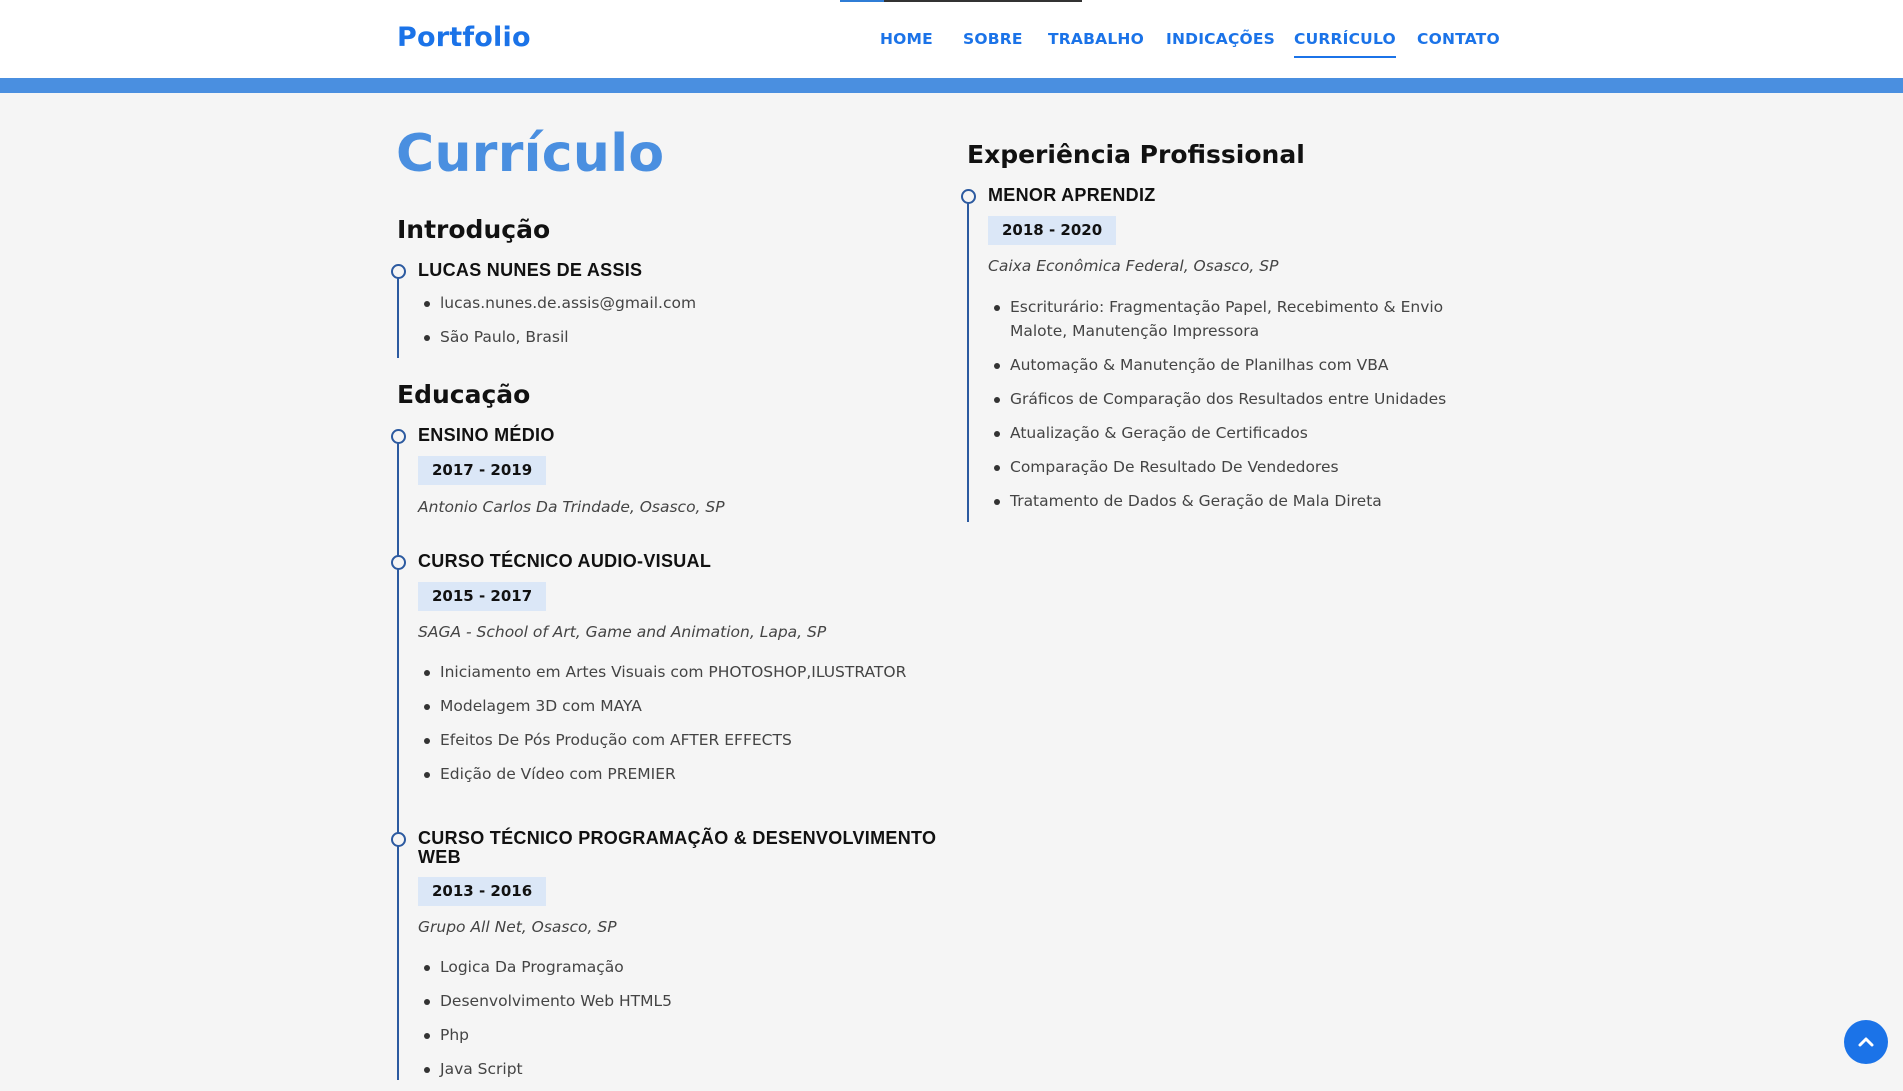  I want to click on section-title-experiencia: Experiência Profissional, so click(1136, 154).